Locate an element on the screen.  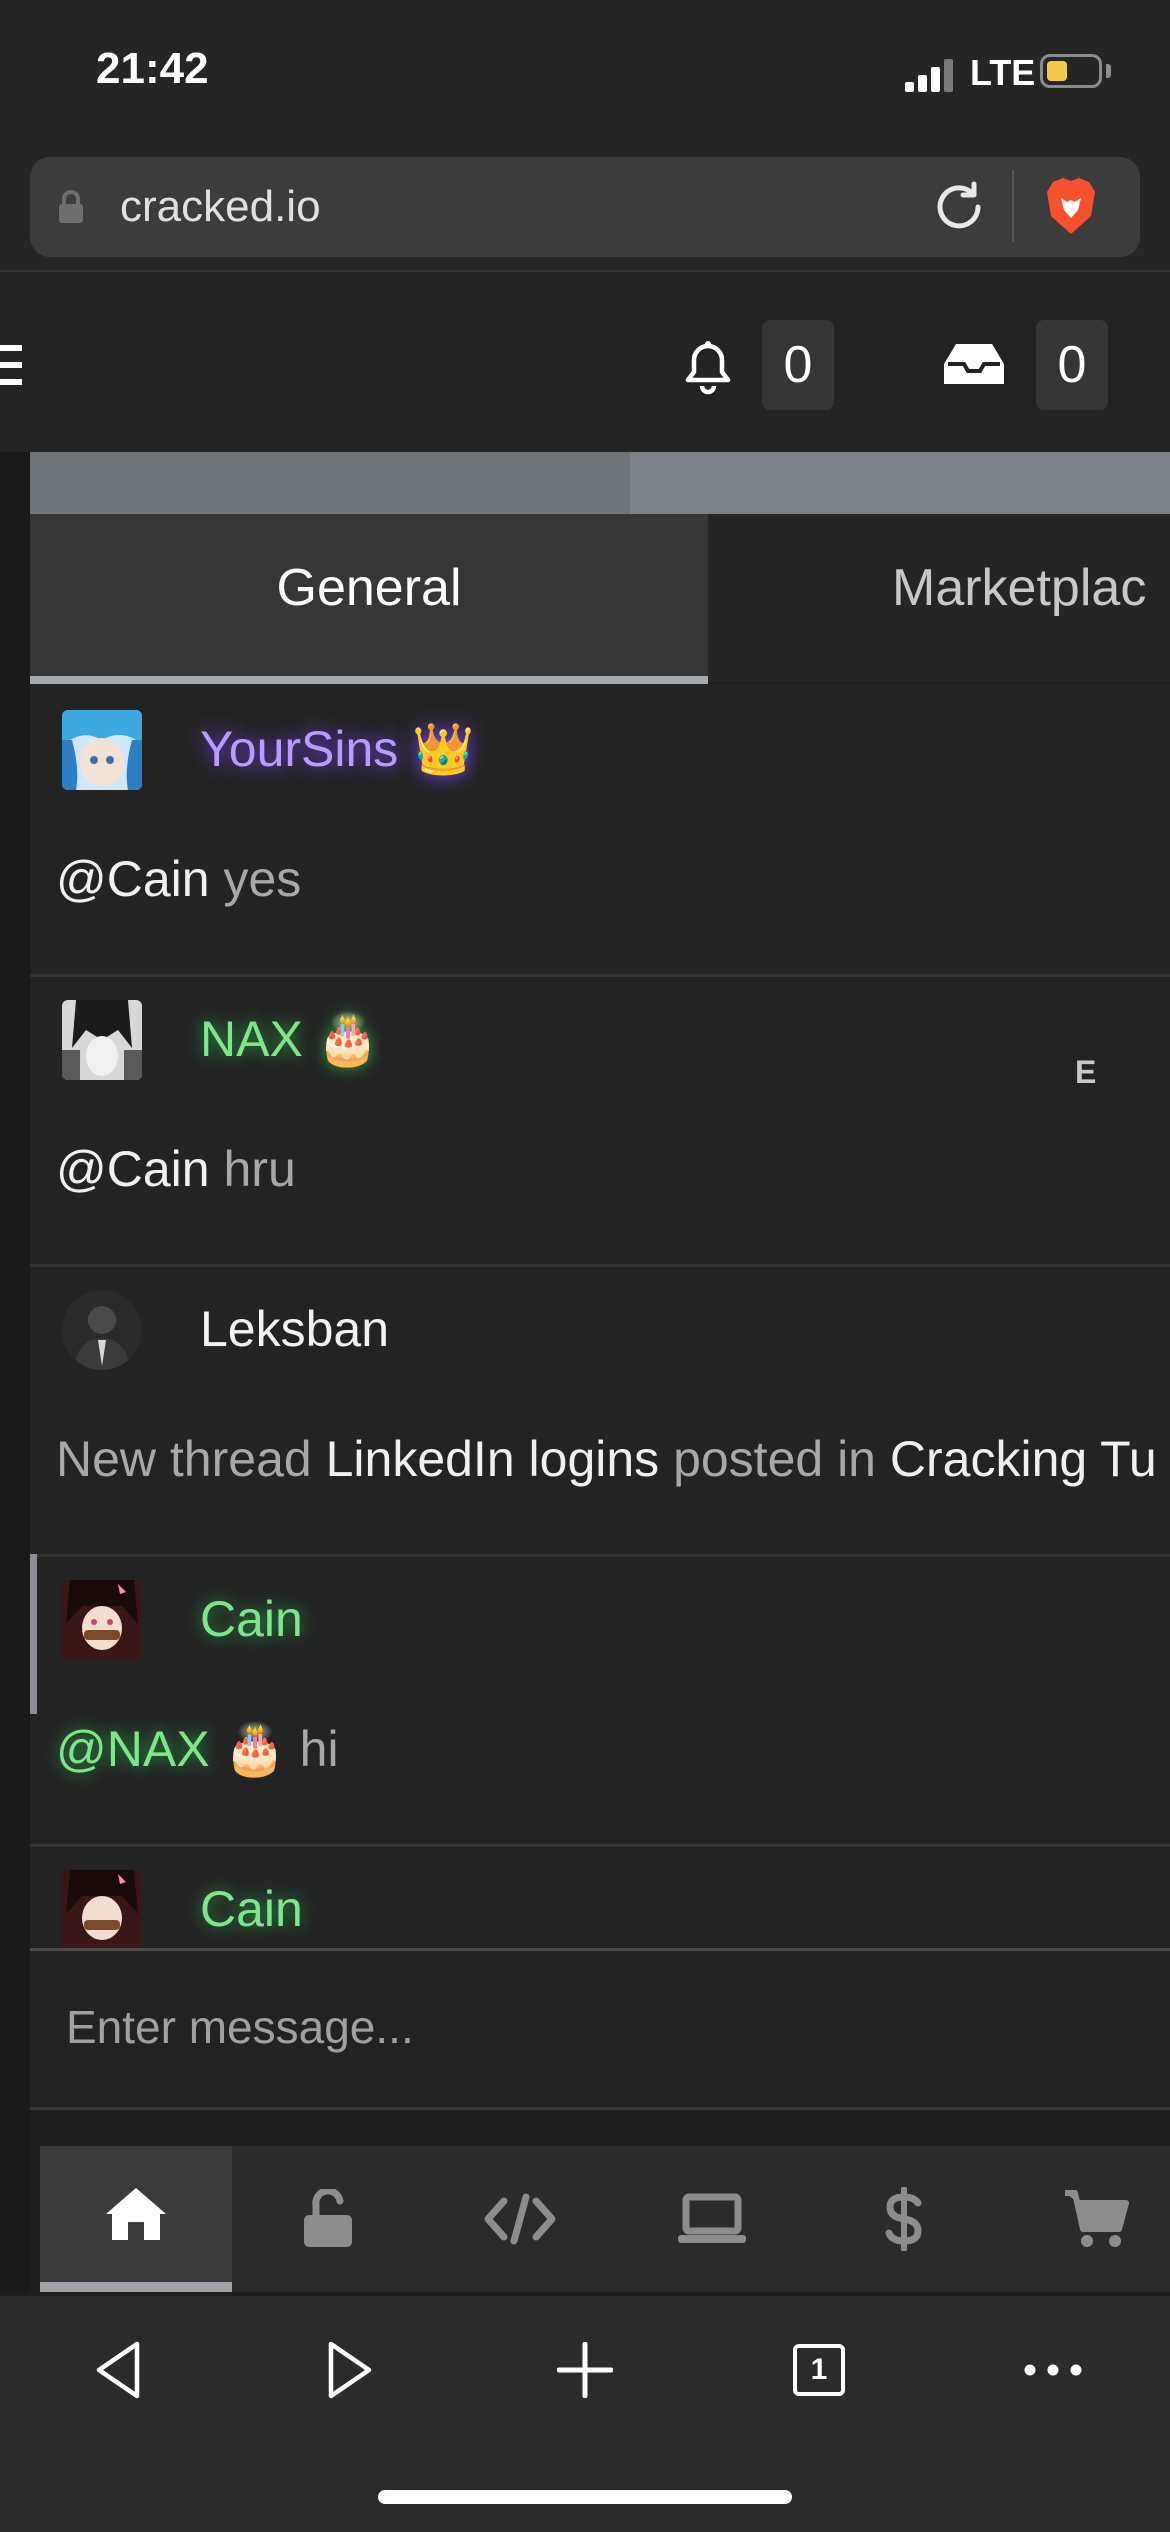
inbox-icon is located at coordinates (974, 364).